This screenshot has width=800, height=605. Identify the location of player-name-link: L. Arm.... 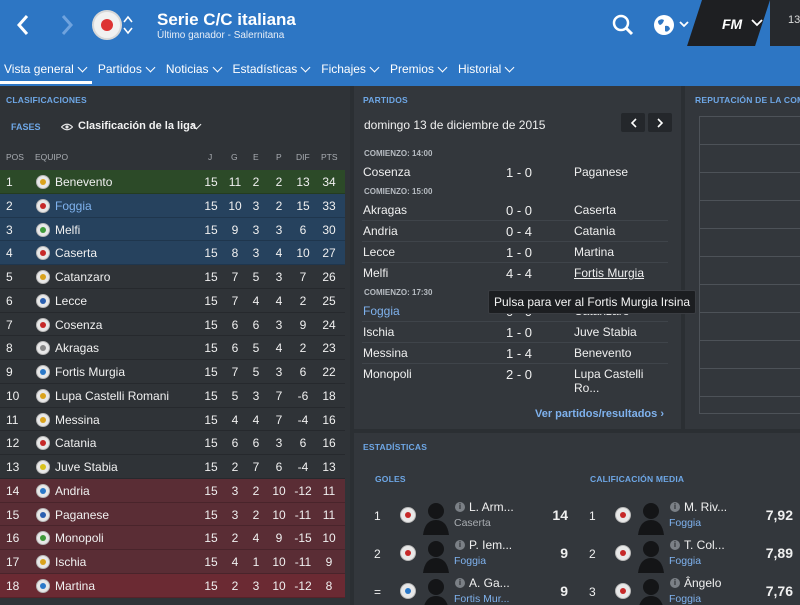
(491, 507).